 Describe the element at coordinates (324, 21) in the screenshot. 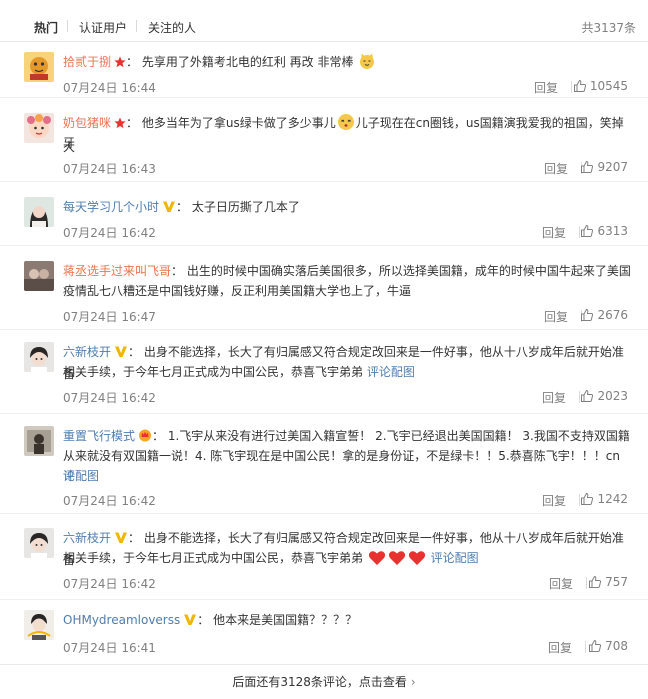

I see `comment-filter-bar: 热门 认证用户 关注的人 共3137条` at that location.